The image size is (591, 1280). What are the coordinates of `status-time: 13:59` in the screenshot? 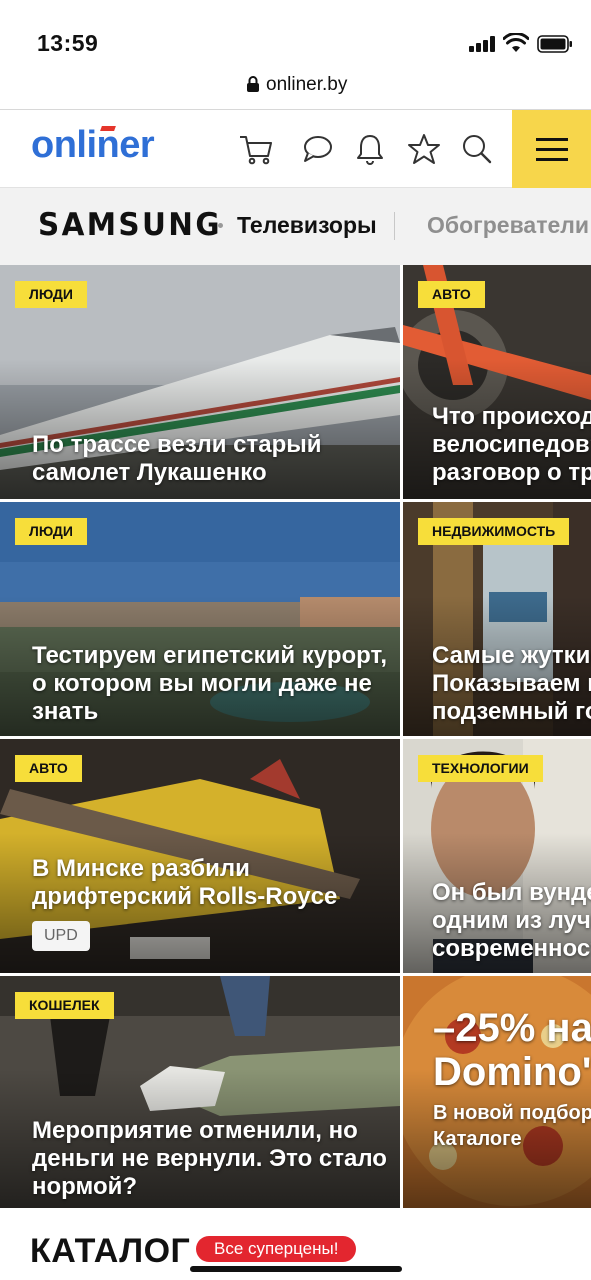 It's located at (68, 43).